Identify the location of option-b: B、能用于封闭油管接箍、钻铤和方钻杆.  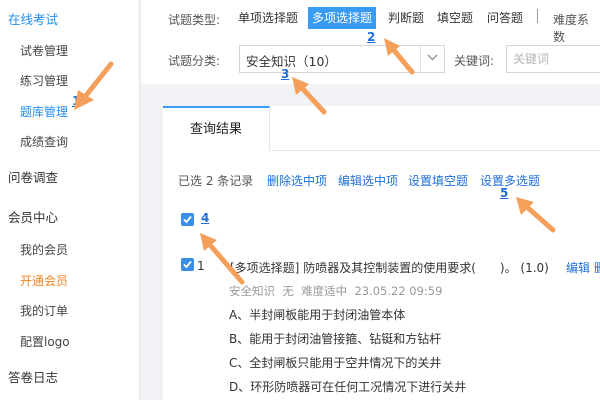
(335, 339).